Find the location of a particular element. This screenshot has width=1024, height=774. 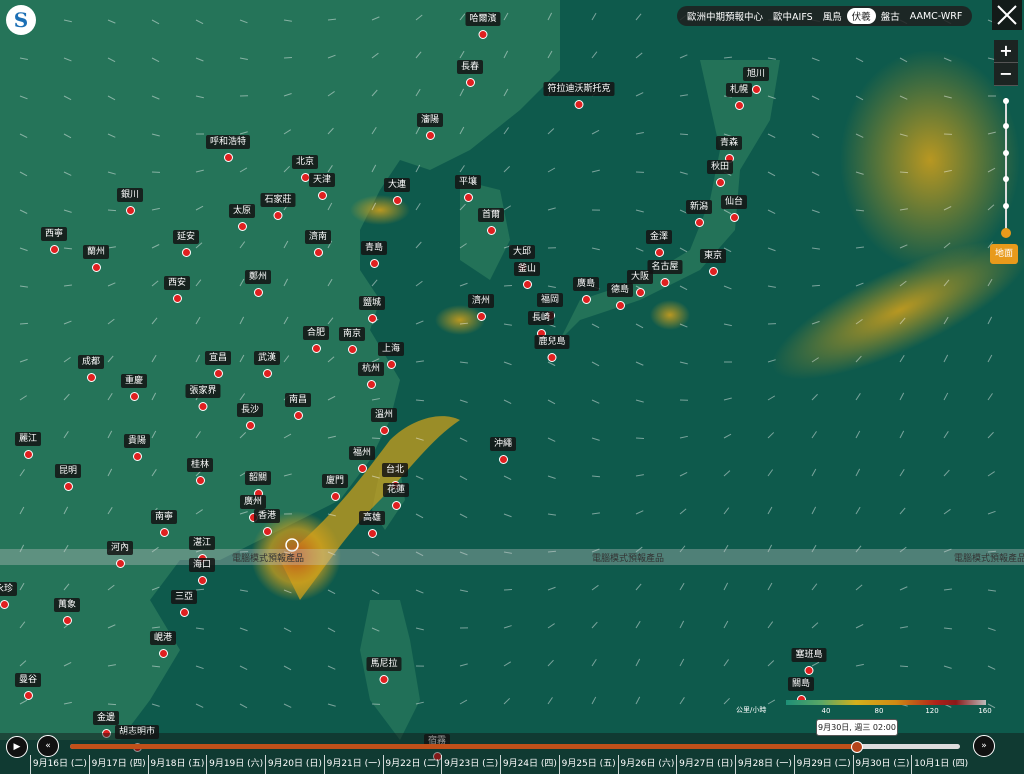

timeline-day: 10月1日 (四) is located at coordinates (940, 764).